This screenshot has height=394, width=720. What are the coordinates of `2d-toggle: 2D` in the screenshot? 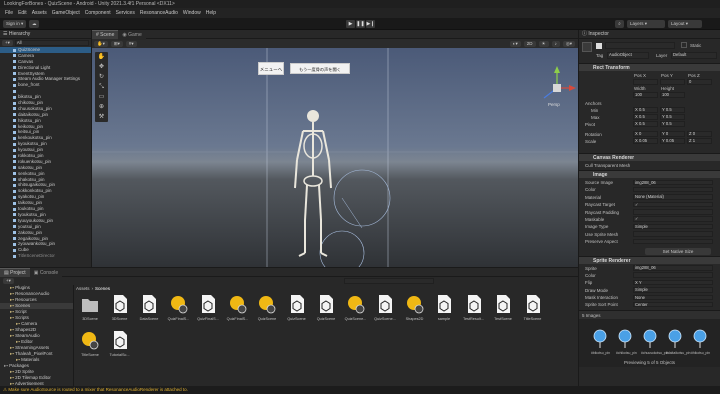 It's located at (529, 43).